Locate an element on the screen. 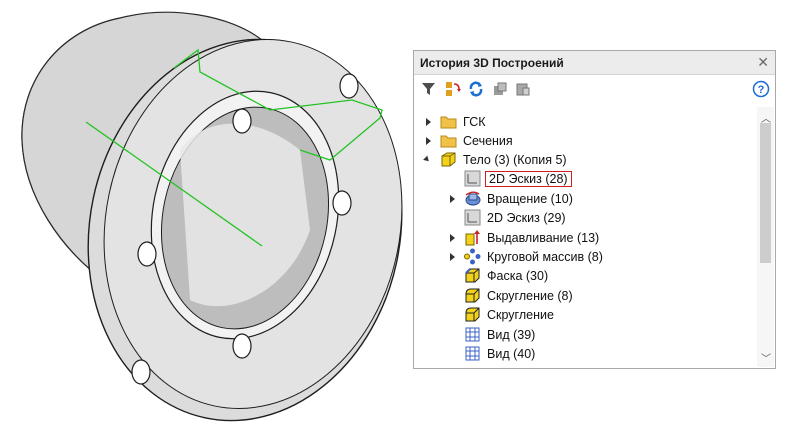  tree-item-revolve: Вращение (10) is located at coordinates (511, 198).